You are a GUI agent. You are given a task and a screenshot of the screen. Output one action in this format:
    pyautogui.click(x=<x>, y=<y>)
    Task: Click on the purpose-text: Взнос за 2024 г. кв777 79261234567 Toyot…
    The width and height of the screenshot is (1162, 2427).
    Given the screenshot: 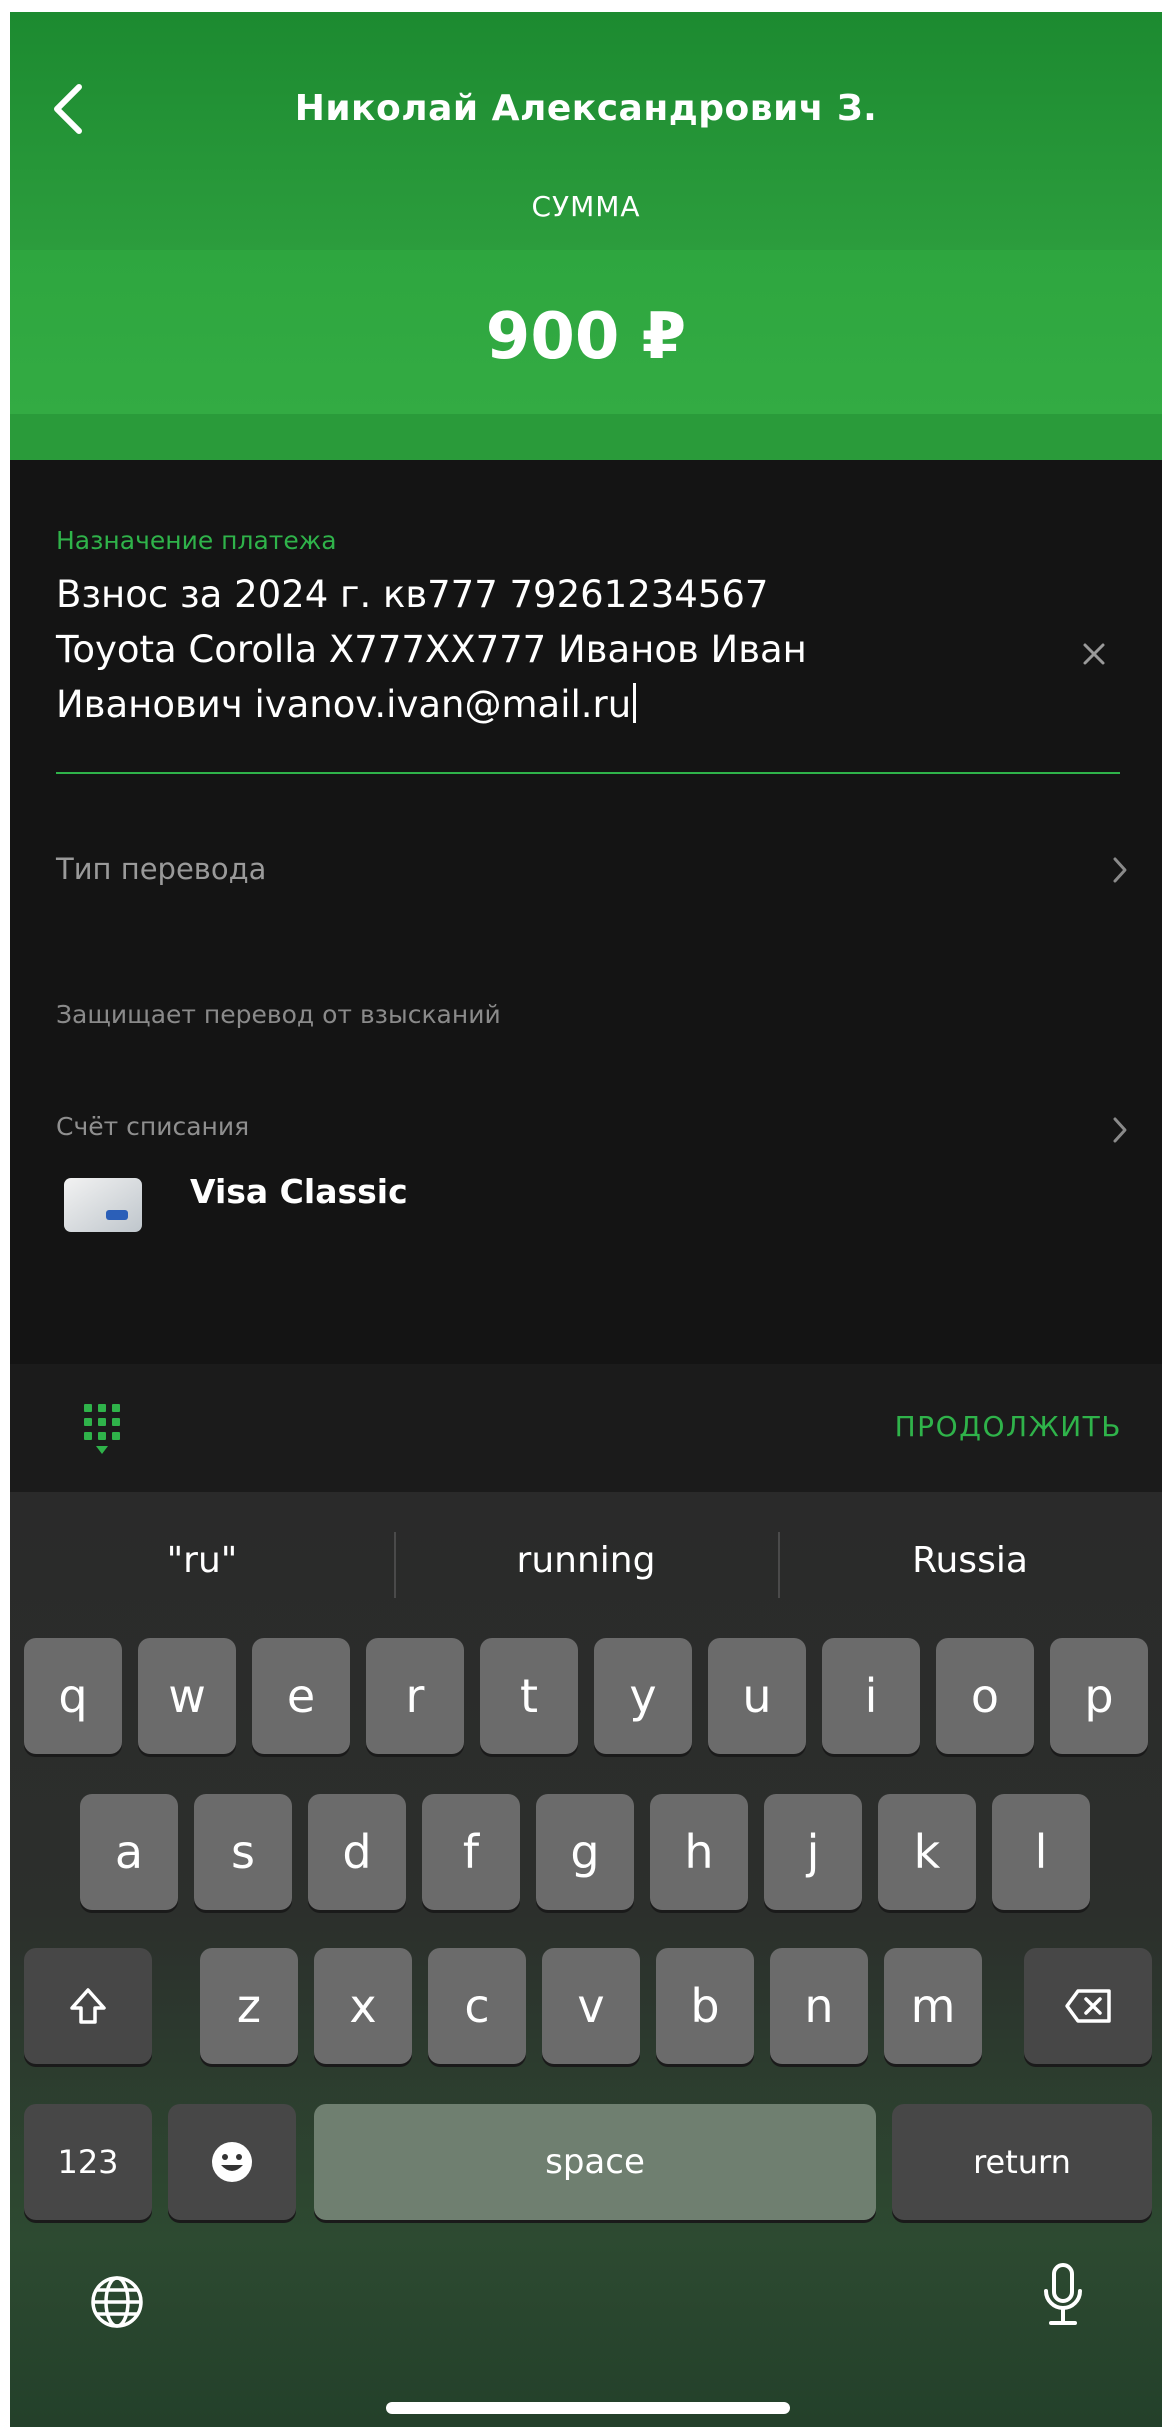 What is the action you would take?
    pyautogui.click(x=431, y=649)
    